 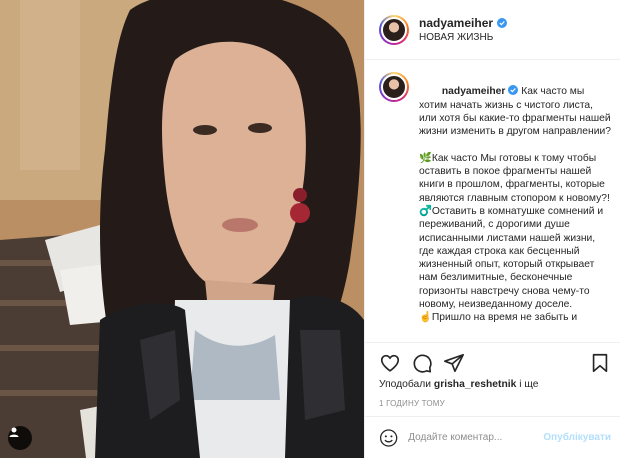 What do you see at coordinates (394, 87) in the screenshot?
I see `caption-avatar` at bounding box center [394, 87].